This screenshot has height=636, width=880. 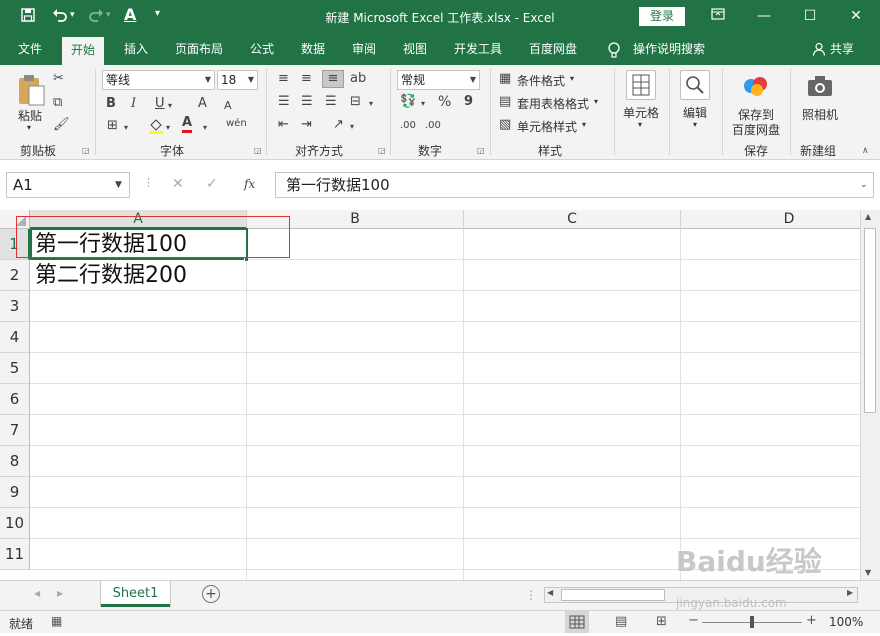 I want to click on formula-input: 第一行数据100 ⌄, so click(x=574, y=185).